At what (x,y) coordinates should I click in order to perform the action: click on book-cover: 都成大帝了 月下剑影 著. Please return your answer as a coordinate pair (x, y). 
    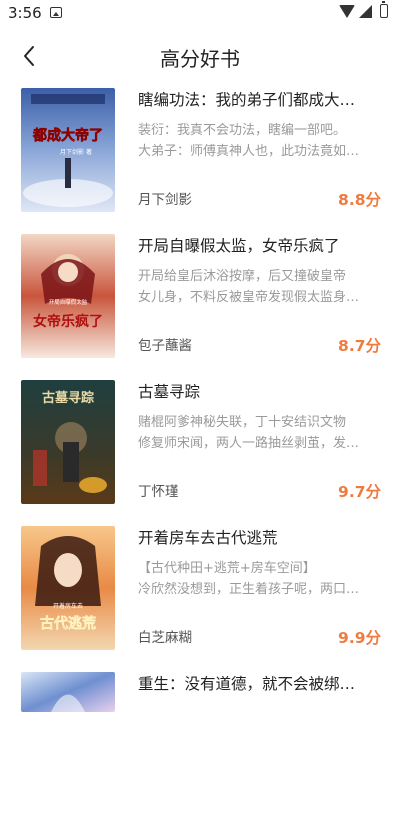
    Looking at the image, I should click on (68, 150).